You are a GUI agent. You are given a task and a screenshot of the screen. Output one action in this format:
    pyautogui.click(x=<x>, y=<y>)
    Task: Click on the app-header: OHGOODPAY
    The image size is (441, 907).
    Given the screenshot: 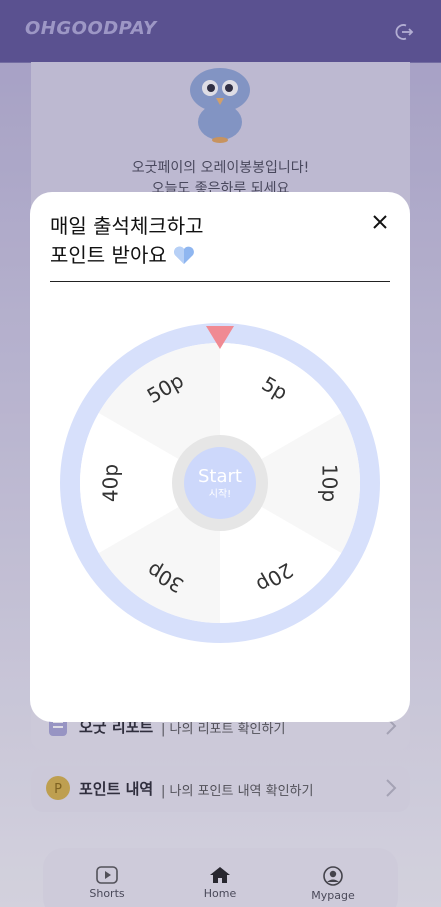 What is the action you would take?
    pyautogui.click(x=220, y=31)
    